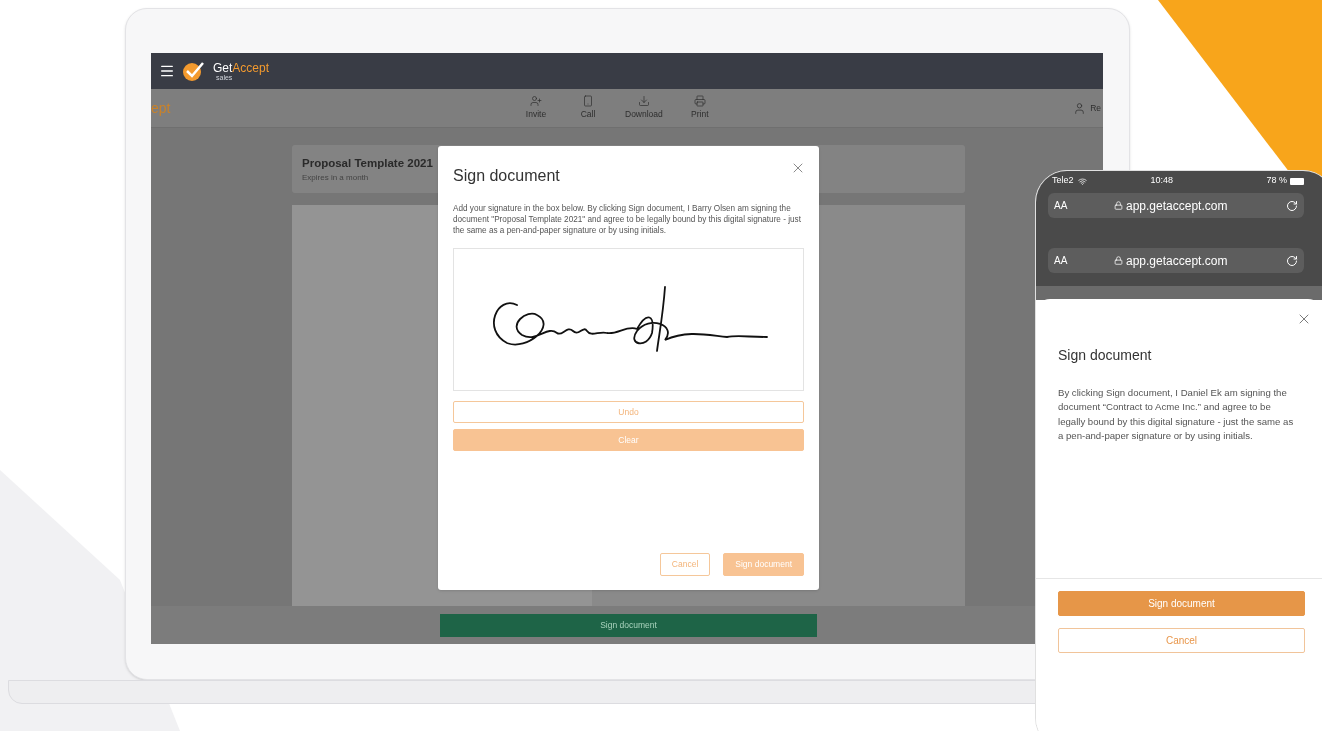  Describe the element at coordinates (1162, 181) in the screenshot. I see `clock-time: 10:48` at that location.